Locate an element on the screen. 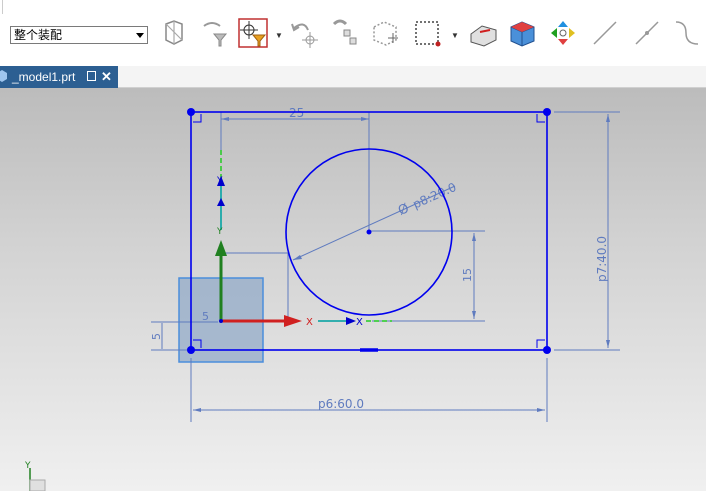  line-tool-icon is located at coordinates (605, 33).